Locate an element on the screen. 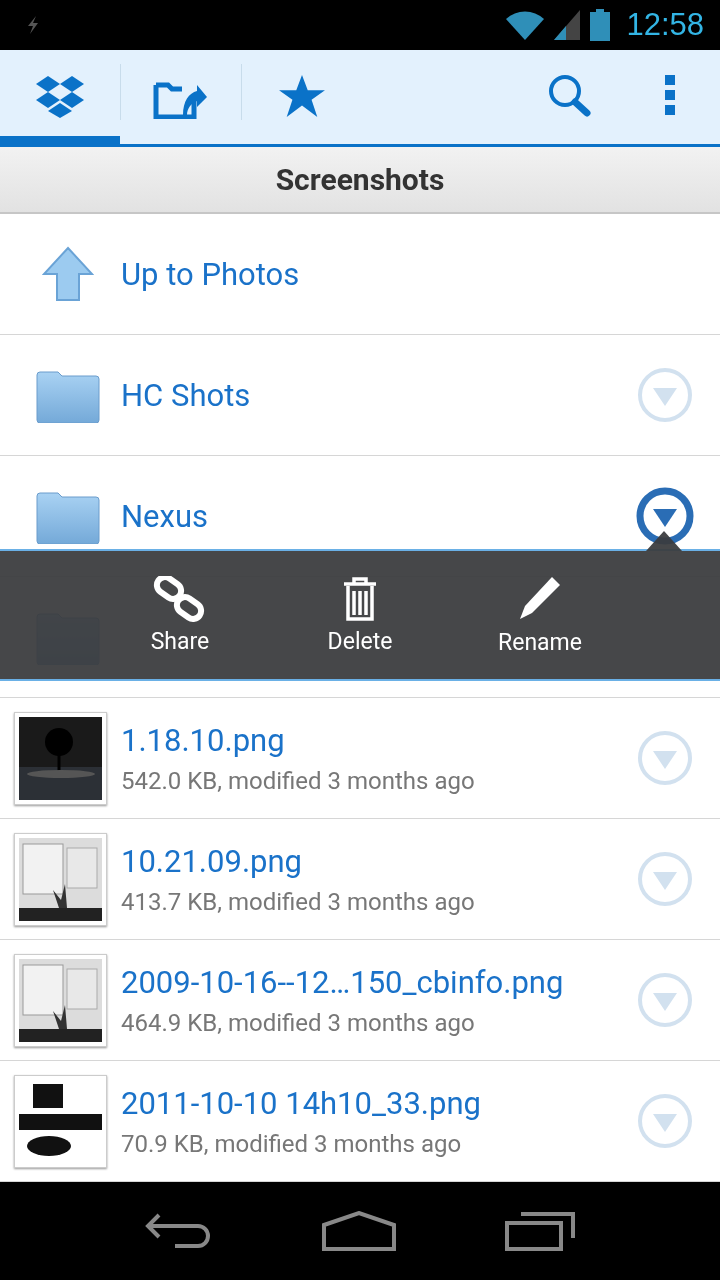 The height and width of the screenshot is (1280, 720). star-icon is located at coordinates (302, 96).